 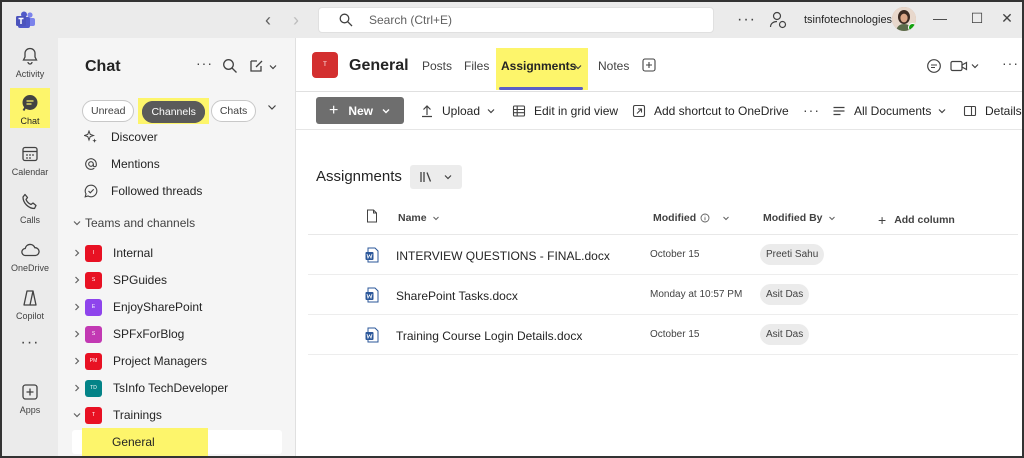 What do you see at coordinates (992, 111) in the screenshot?
I see `details-button: Details` at bounding box center [992, 111].